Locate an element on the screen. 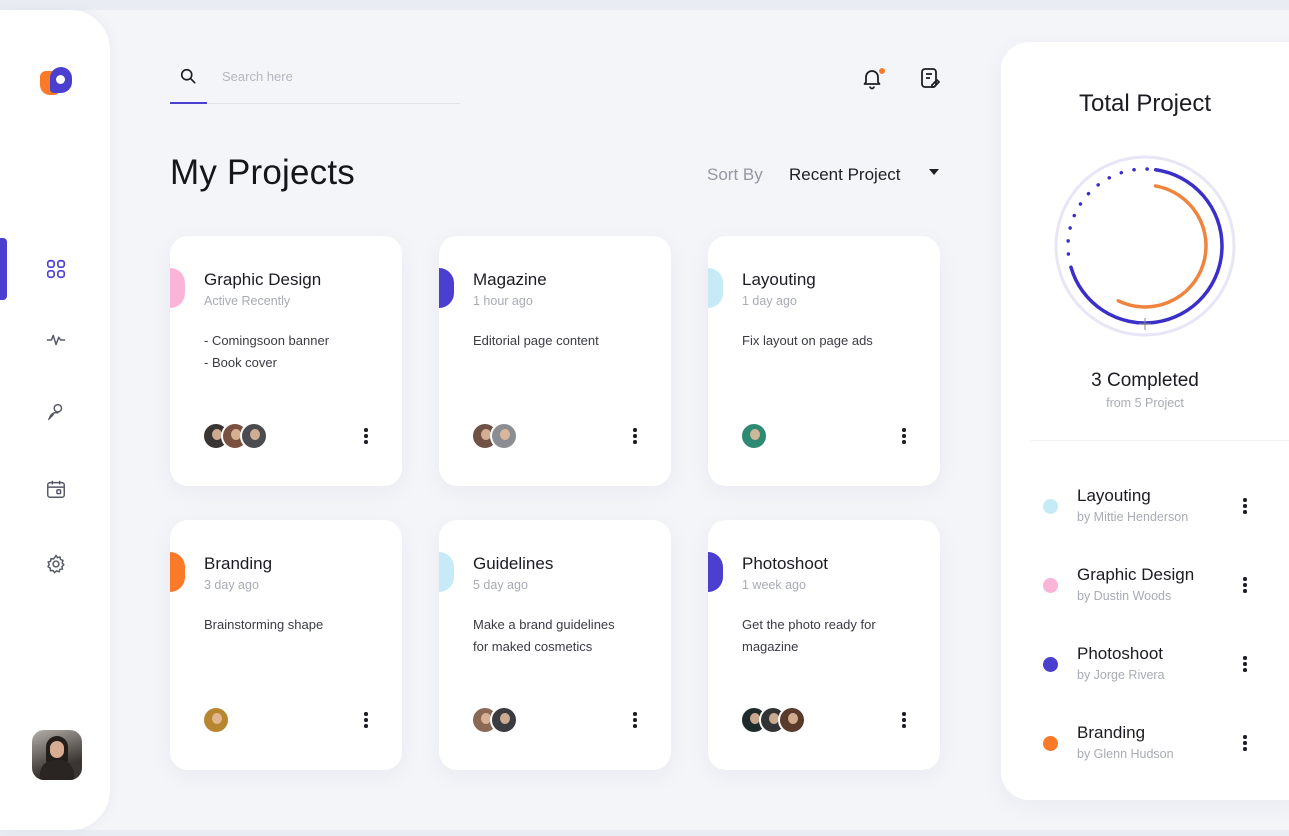 The height and width of the screenshot is (836, 1289). card-description-line: - Comingsoon banner is located at coordinates (267, 340).